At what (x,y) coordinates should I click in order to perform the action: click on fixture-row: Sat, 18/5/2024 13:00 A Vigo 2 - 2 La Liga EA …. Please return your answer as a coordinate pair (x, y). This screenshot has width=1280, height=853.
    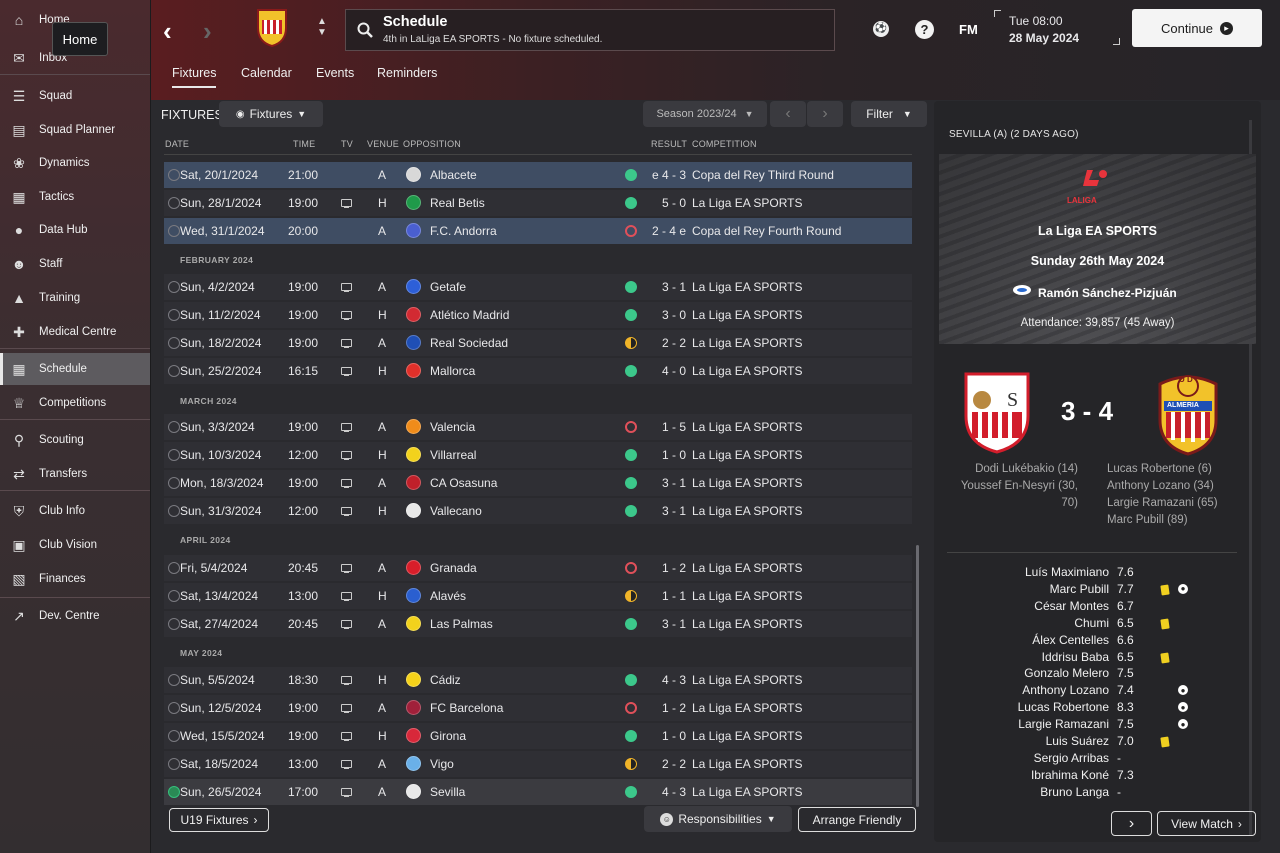
    Looking at the image, I should click on (538, 764).